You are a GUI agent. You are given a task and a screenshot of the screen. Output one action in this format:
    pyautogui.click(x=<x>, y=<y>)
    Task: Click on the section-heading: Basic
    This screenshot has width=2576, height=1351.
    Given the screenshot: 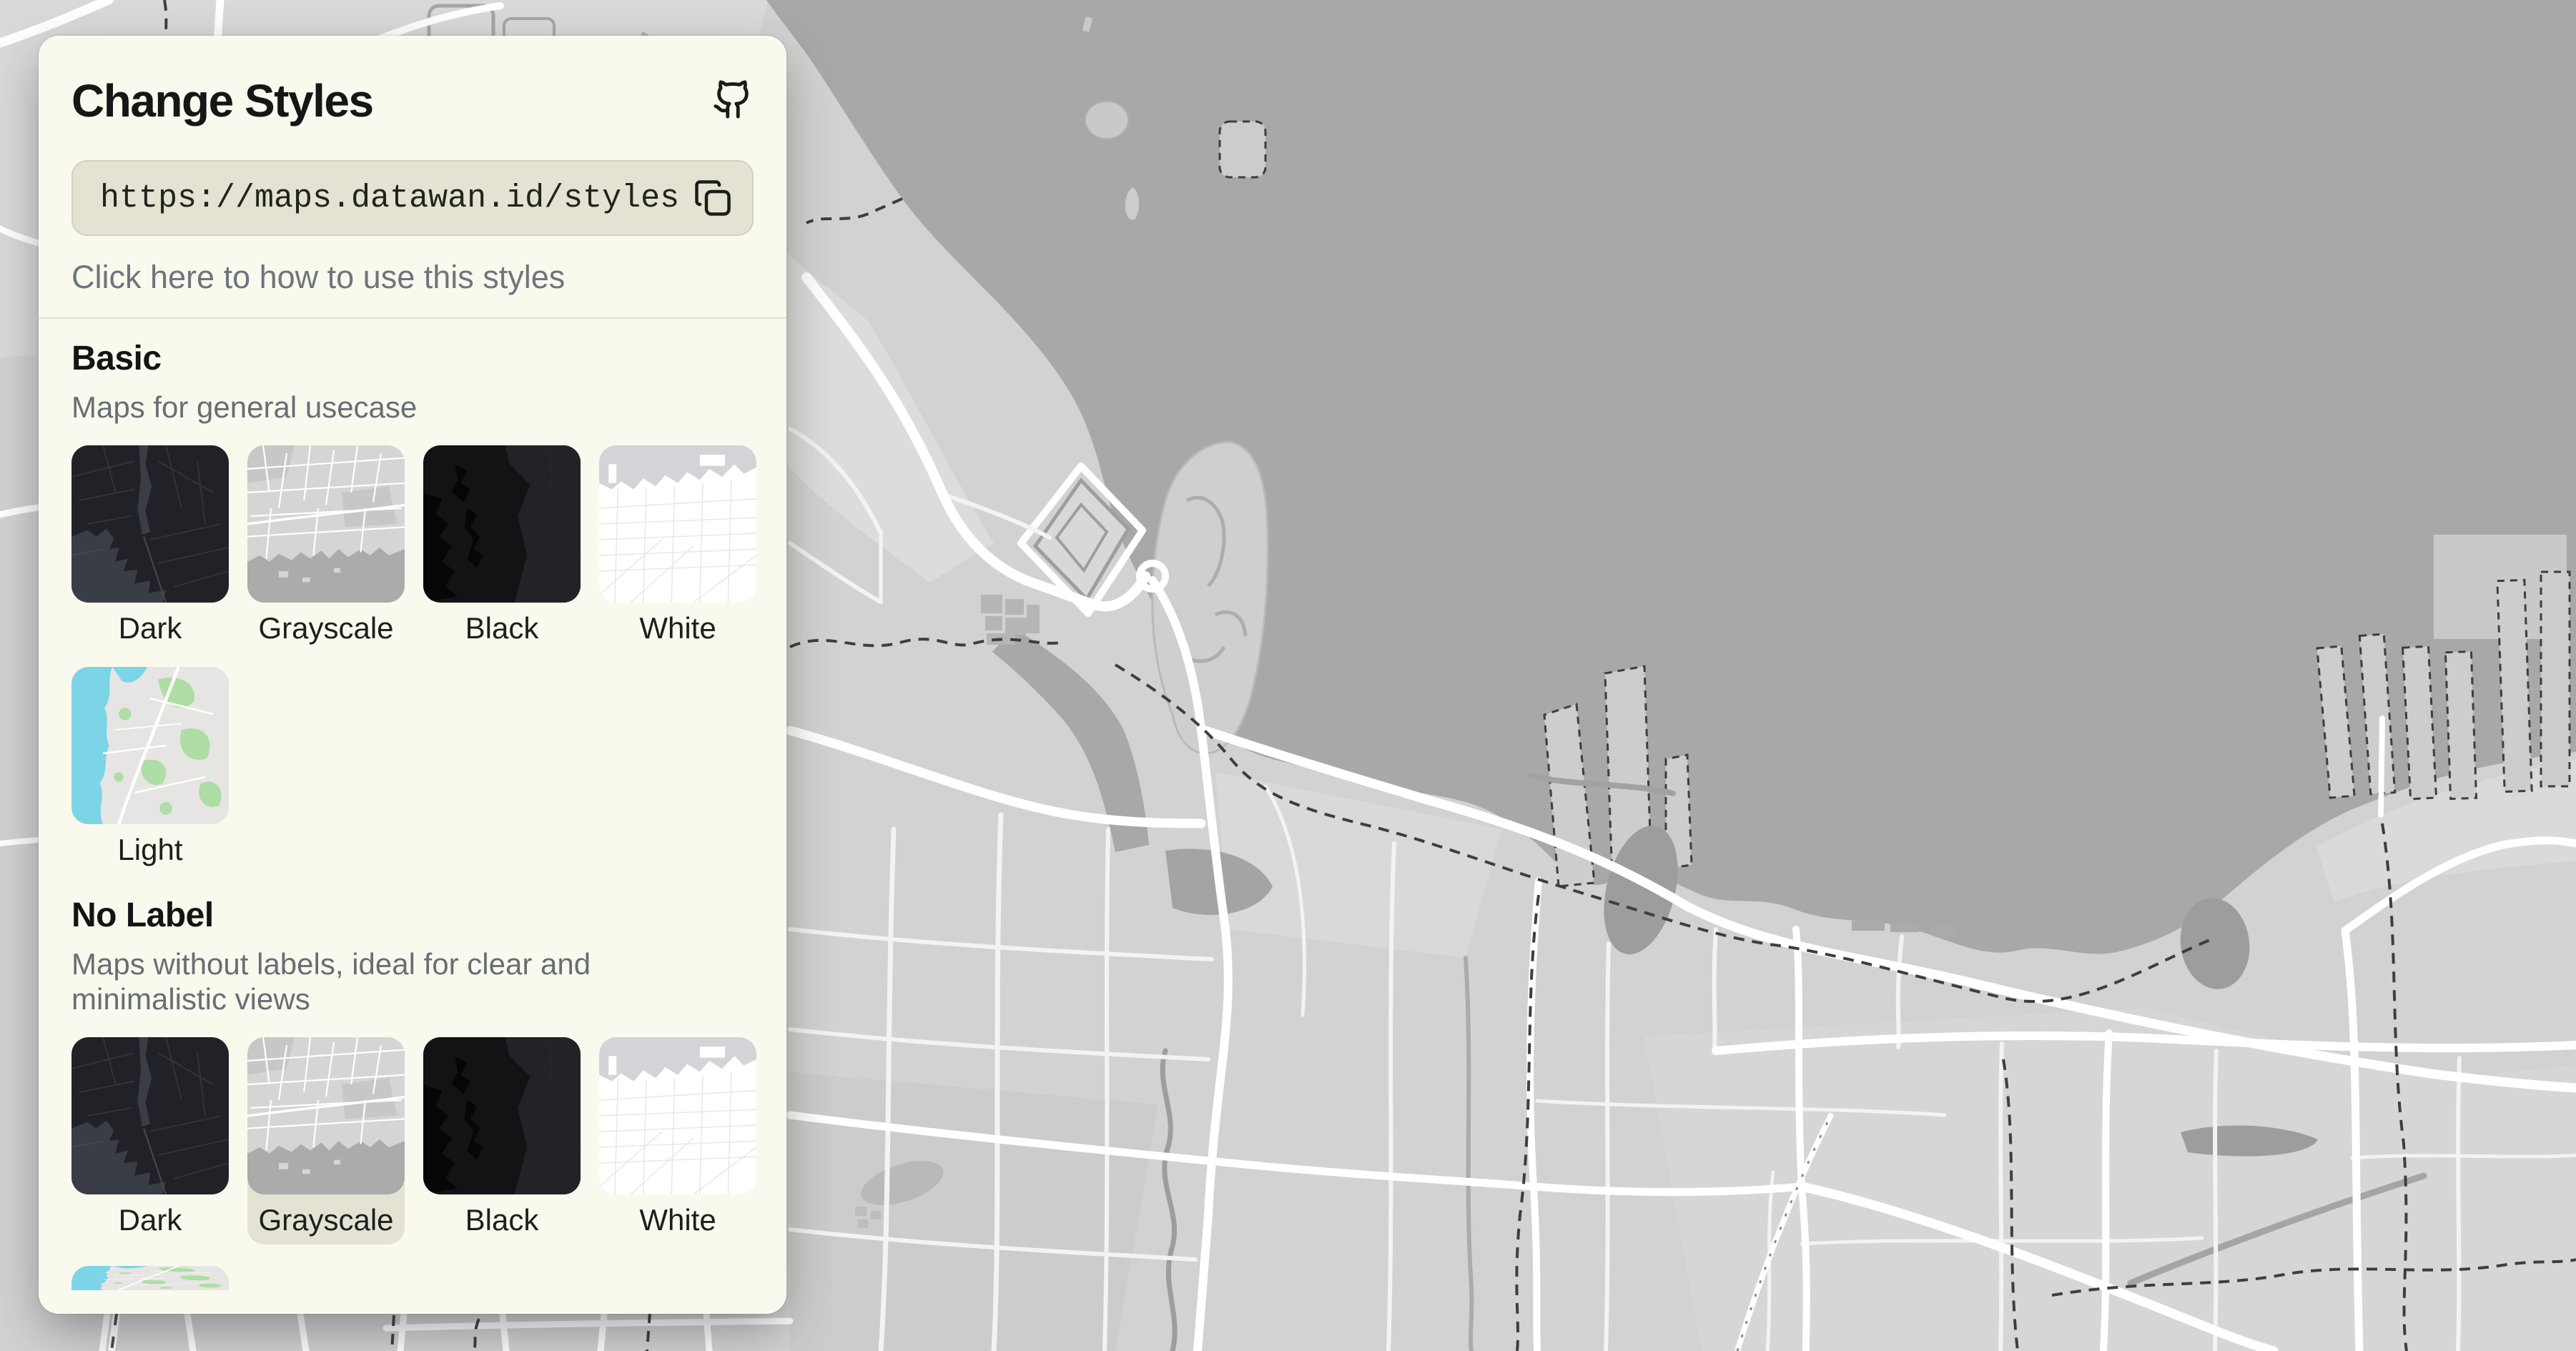 What is the action you would take?
    pyautogui.click(x=116, y=358)
    